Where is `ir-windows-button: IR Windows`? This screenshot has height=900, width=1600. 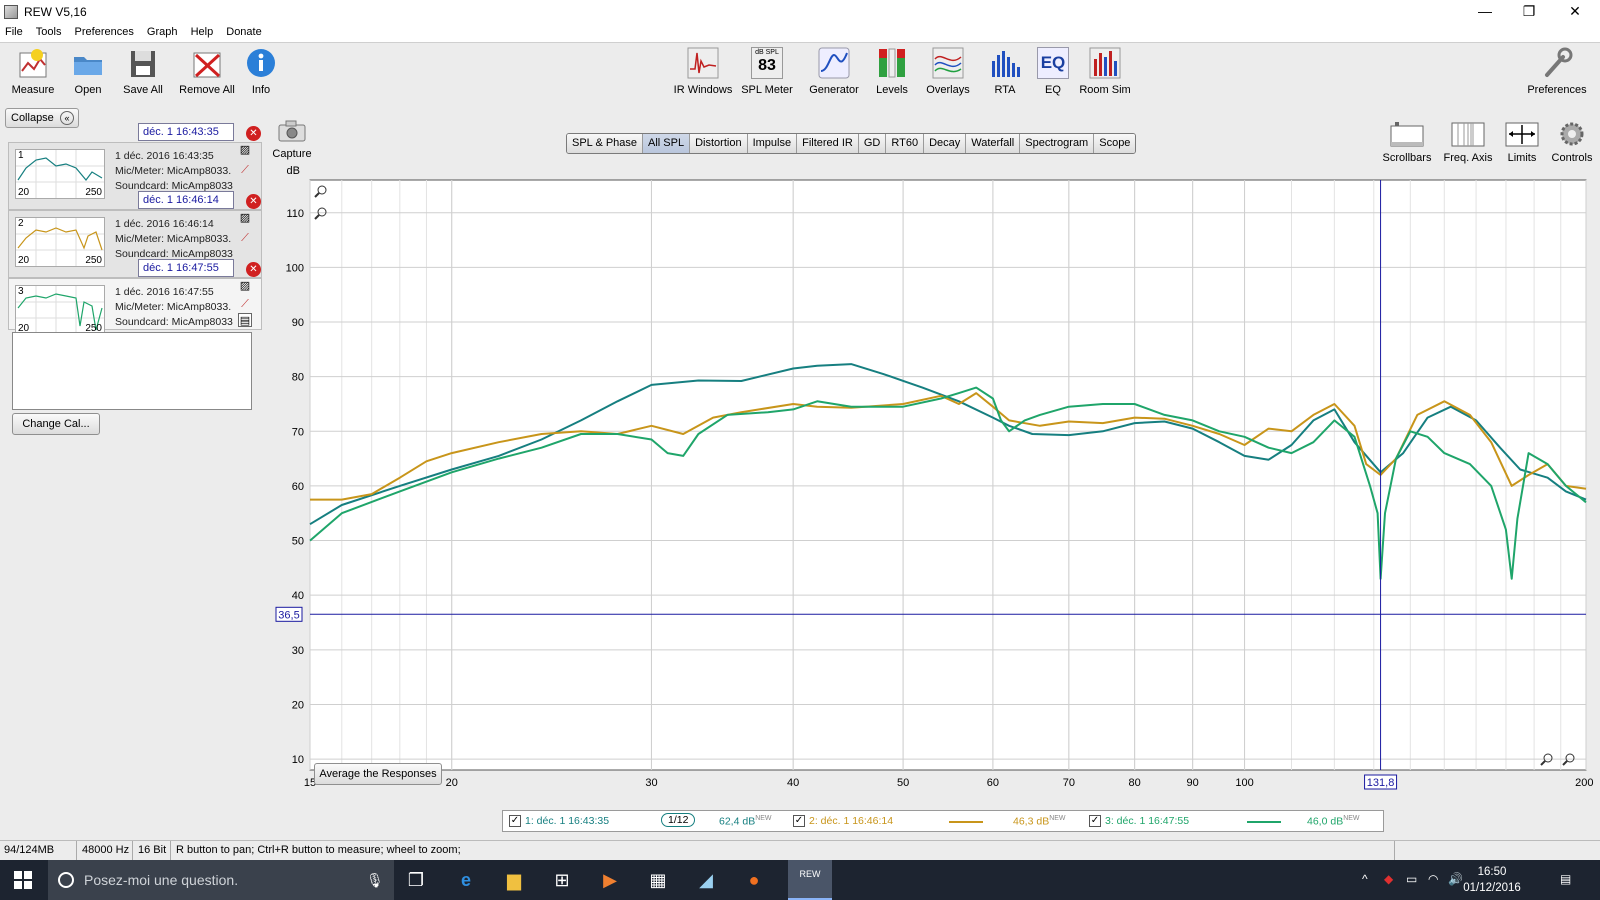 ir-windows-button: IR Windows is located at coordinates (703, 71).